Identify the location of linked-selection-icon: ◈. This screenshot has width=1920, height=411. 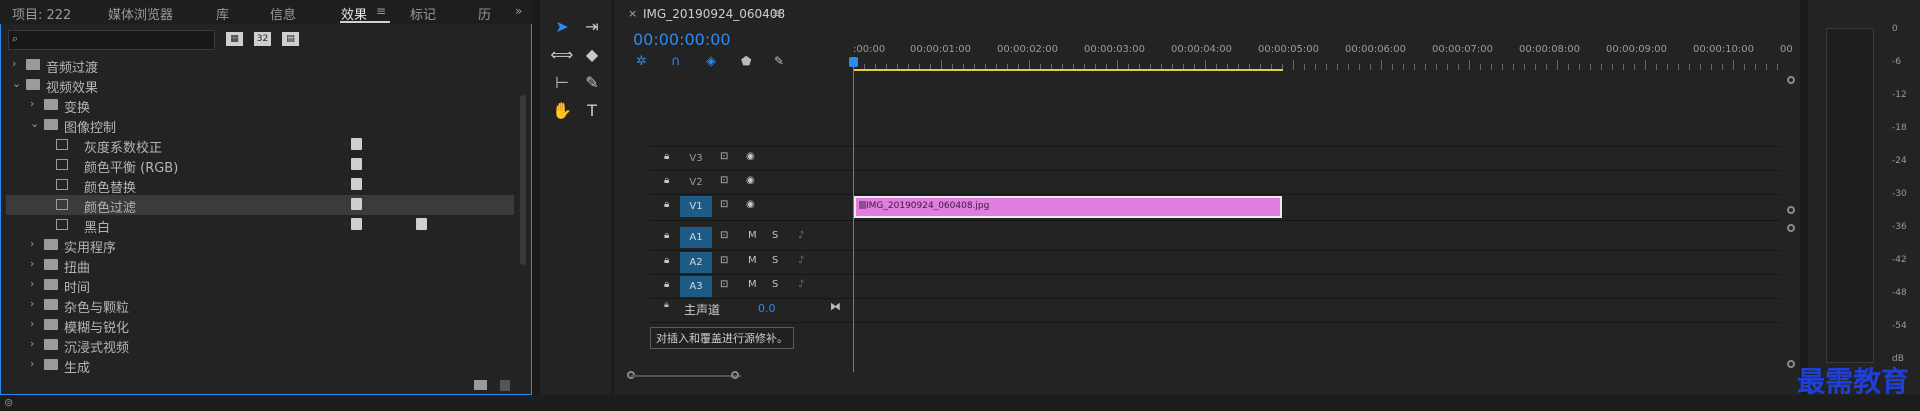
(711, 61).